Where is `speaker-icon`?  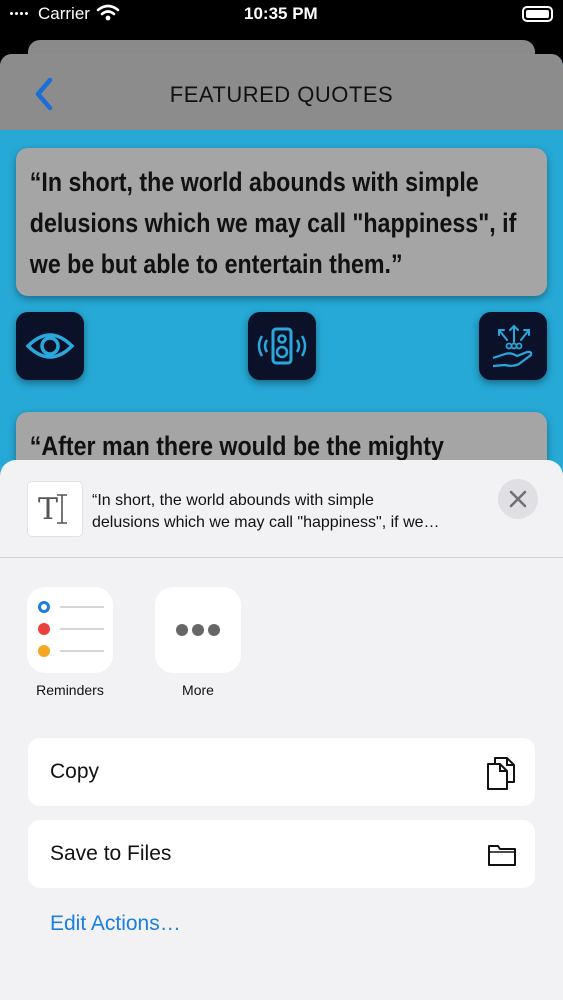
speaker-icon is located at coordinates (282, 346).